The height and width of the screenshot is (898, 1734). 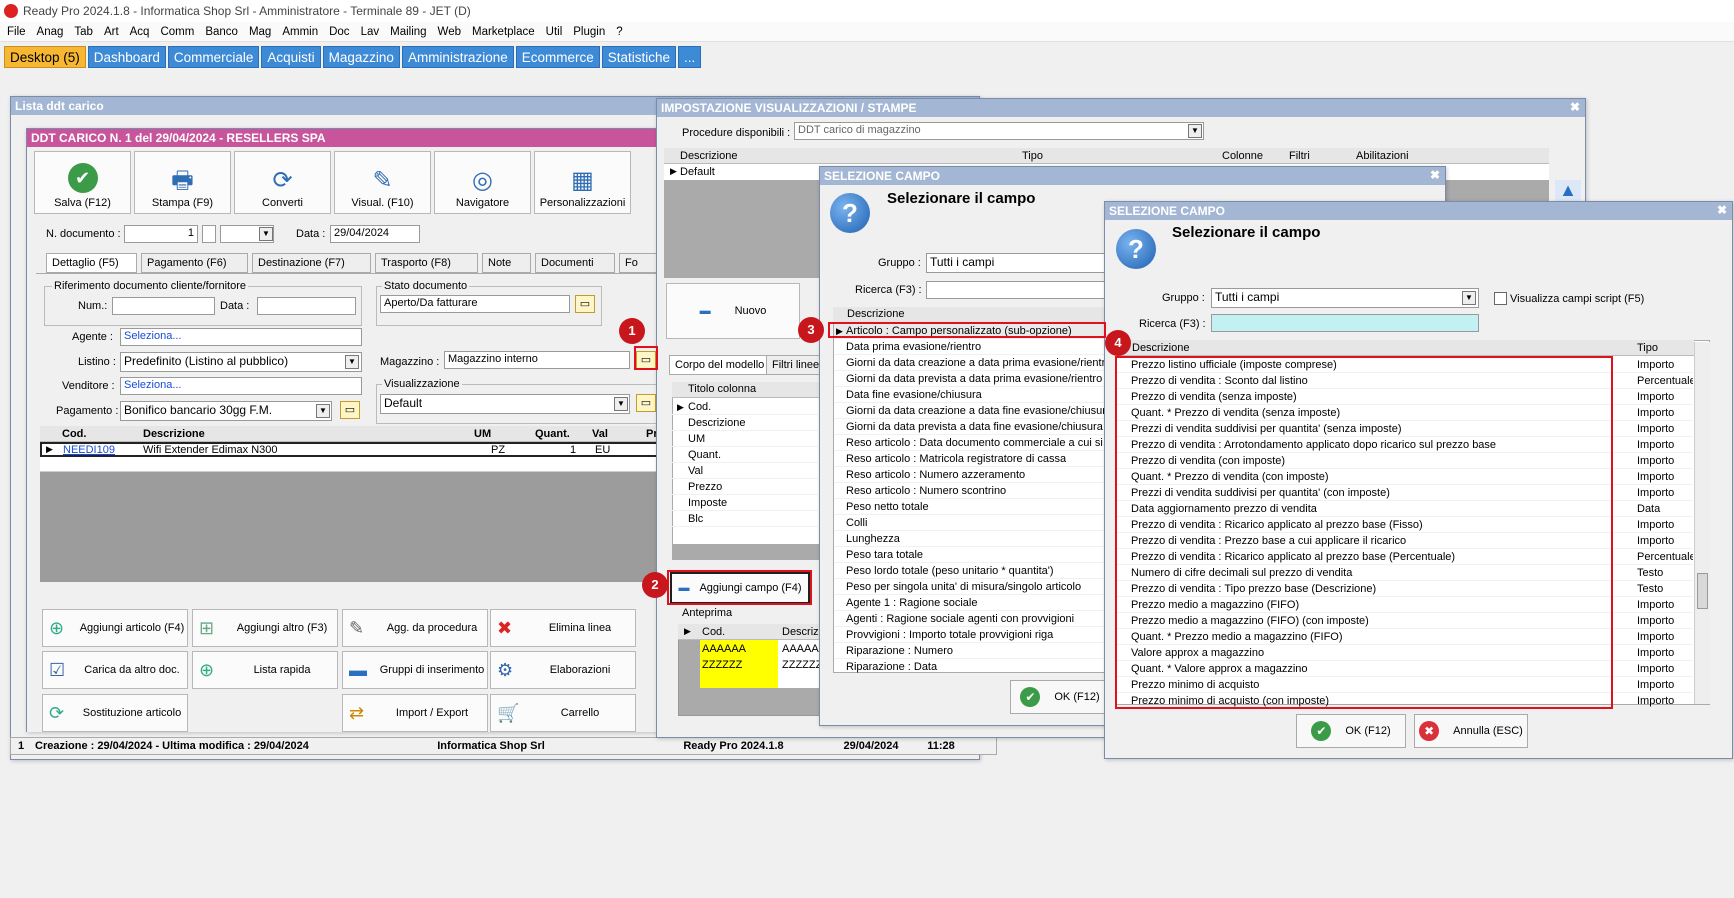 What do you see at coordinates (45, 57) in the screenshot?
I see `tab-desktop: Desktop (5)` at bounding box center [45, 57].